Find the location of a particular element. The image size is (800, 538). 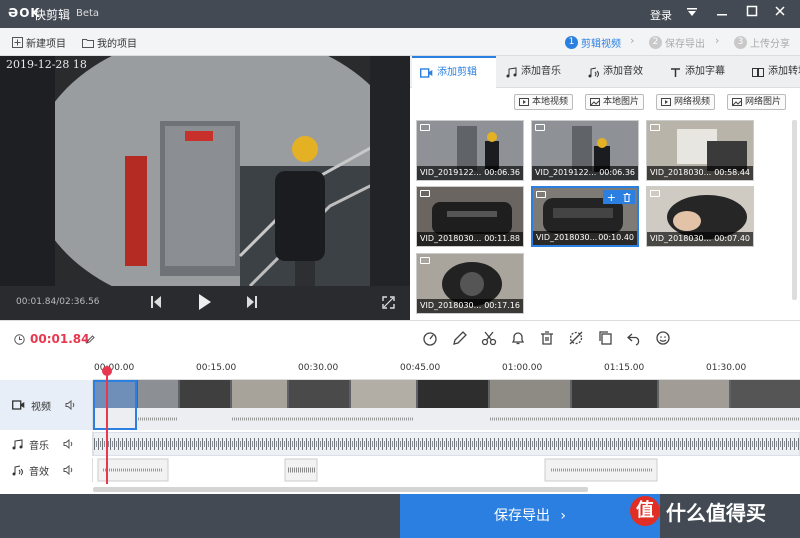

maximize-icon is located at coordinates (752, 14).